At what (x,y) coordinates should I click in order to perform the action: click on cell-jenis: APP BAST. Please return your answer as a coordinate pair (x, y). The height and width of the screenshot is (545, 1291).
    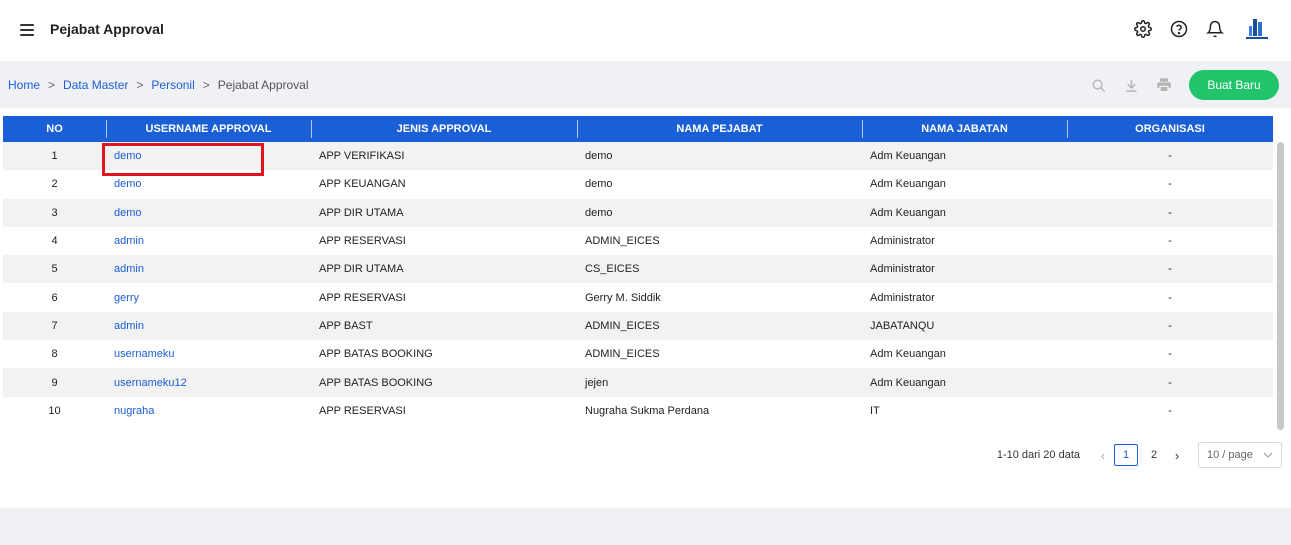
    Looking at the image, I should click on (444, 326).